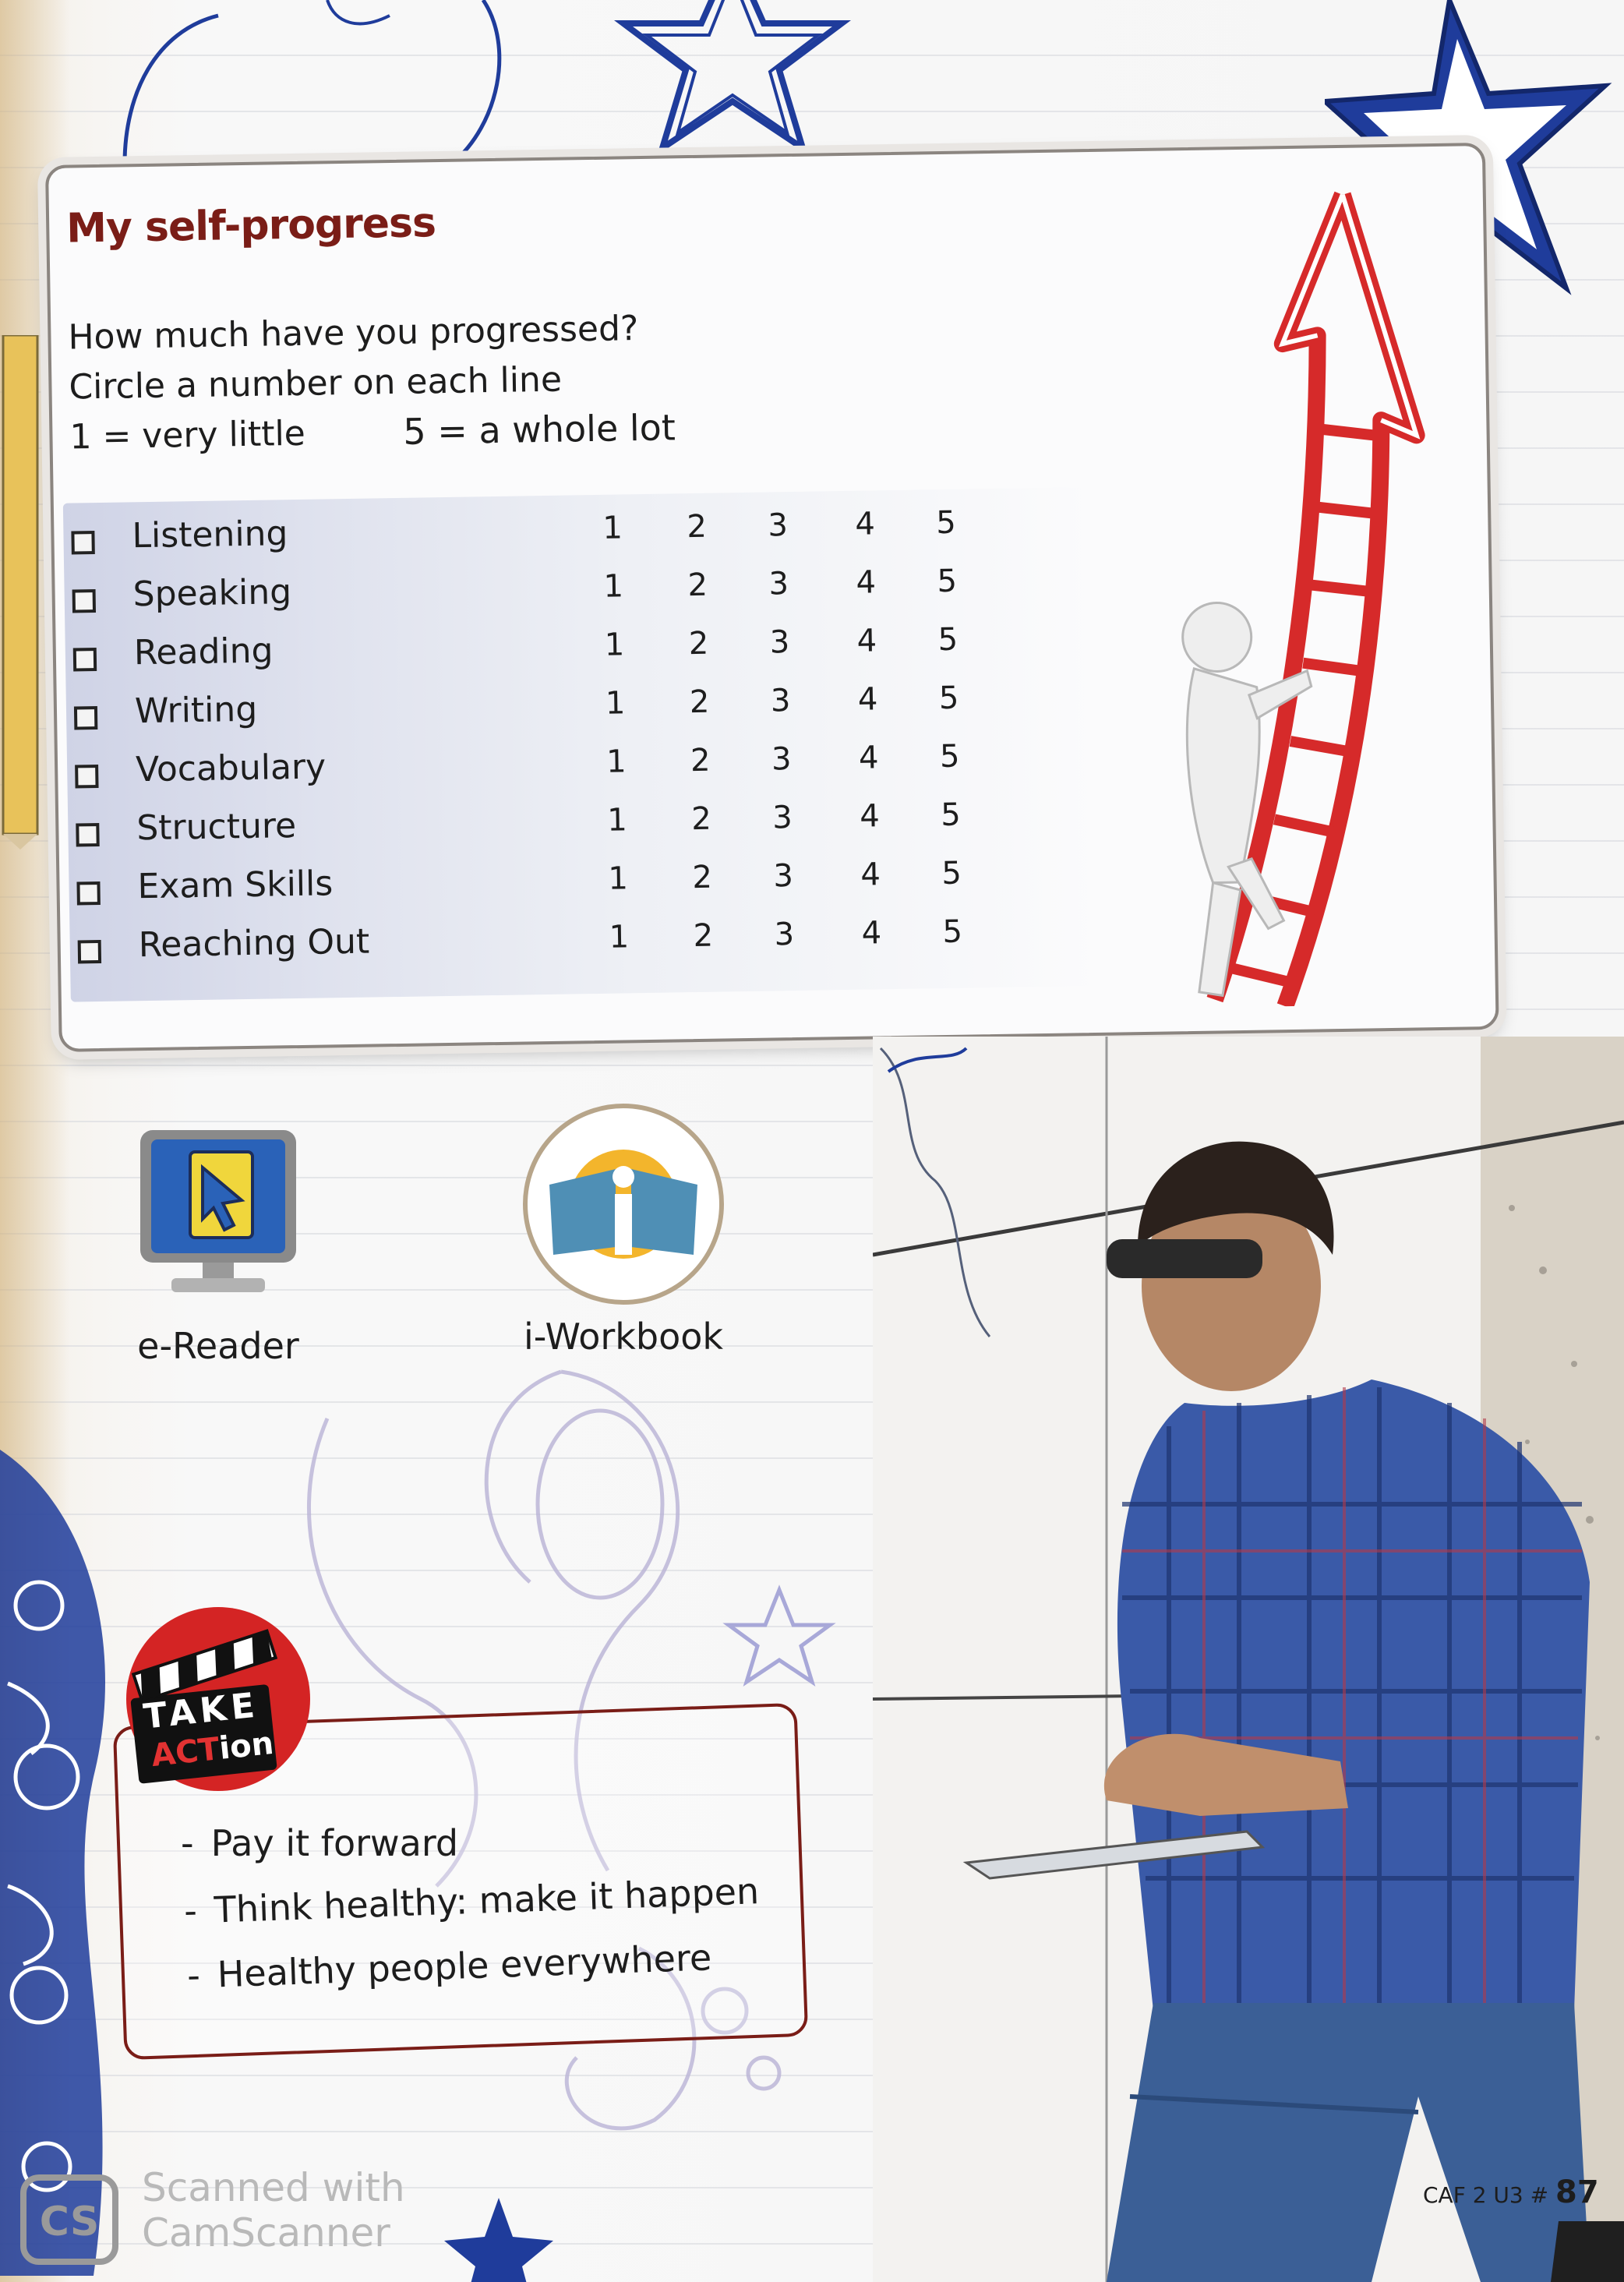  I want to click on take-action-badge-ion: ion, so click(246, 1746).